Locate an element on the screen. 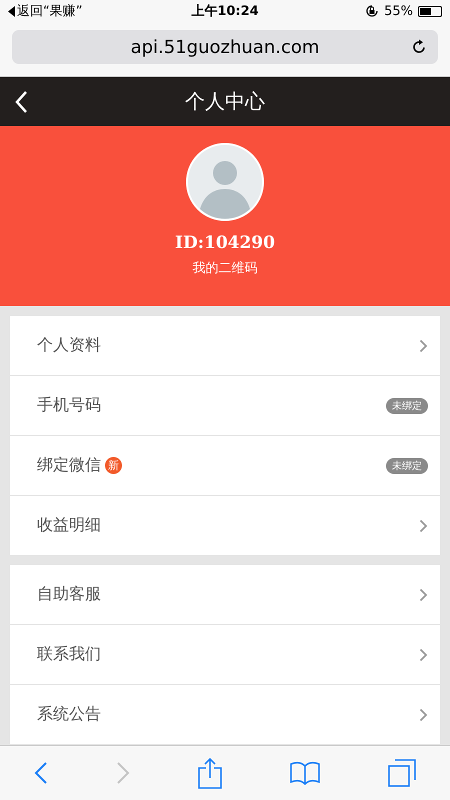 The height and width of the screenshot is (800, 450). new-badge: 新 is located at coordinates (113, 465).